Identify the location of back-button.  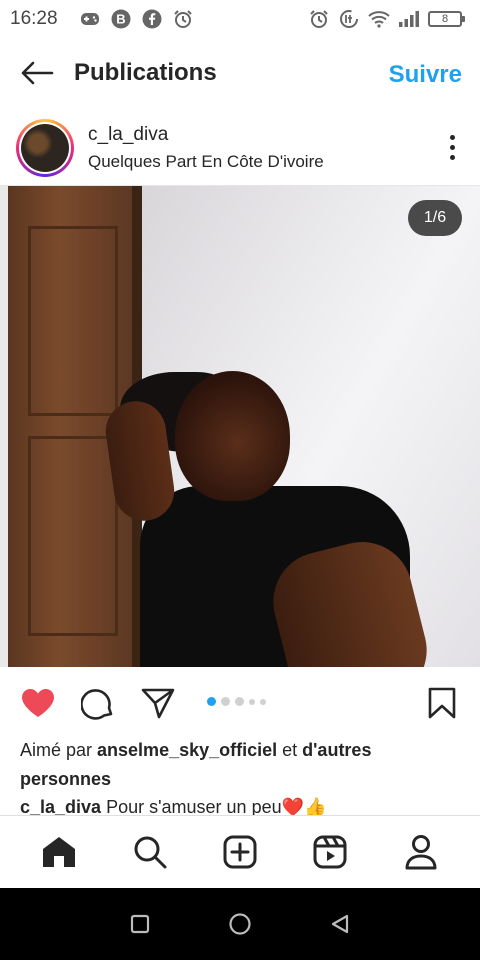
(340, 924).